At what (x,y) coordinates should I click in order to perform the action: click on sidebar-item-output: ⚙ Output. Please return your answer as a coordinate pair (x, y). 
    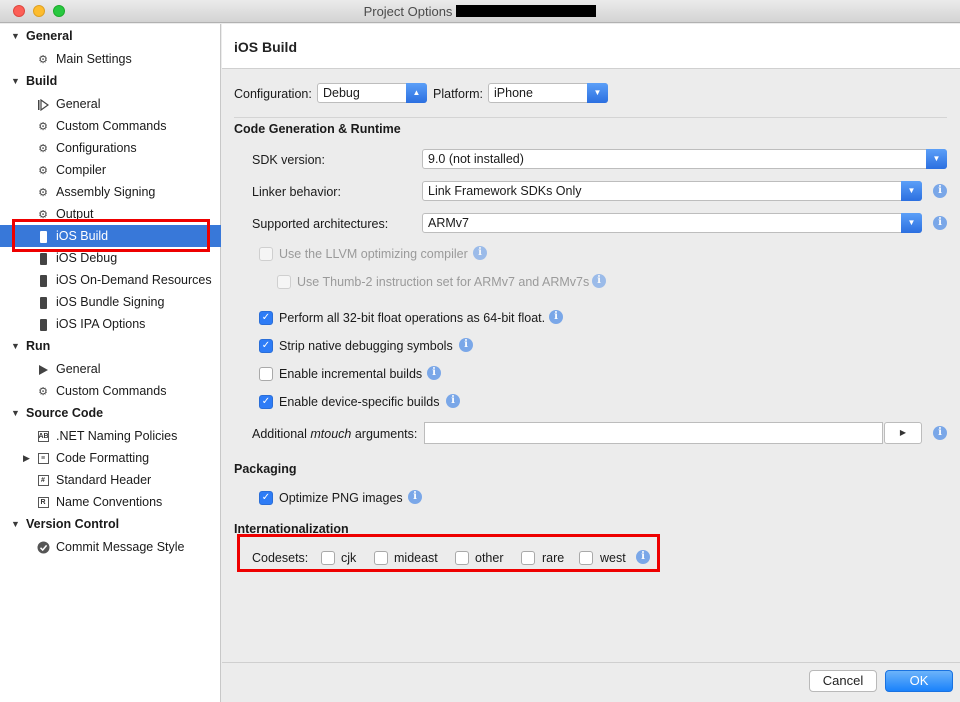
    Looking at the image, I should click on (110, 214).